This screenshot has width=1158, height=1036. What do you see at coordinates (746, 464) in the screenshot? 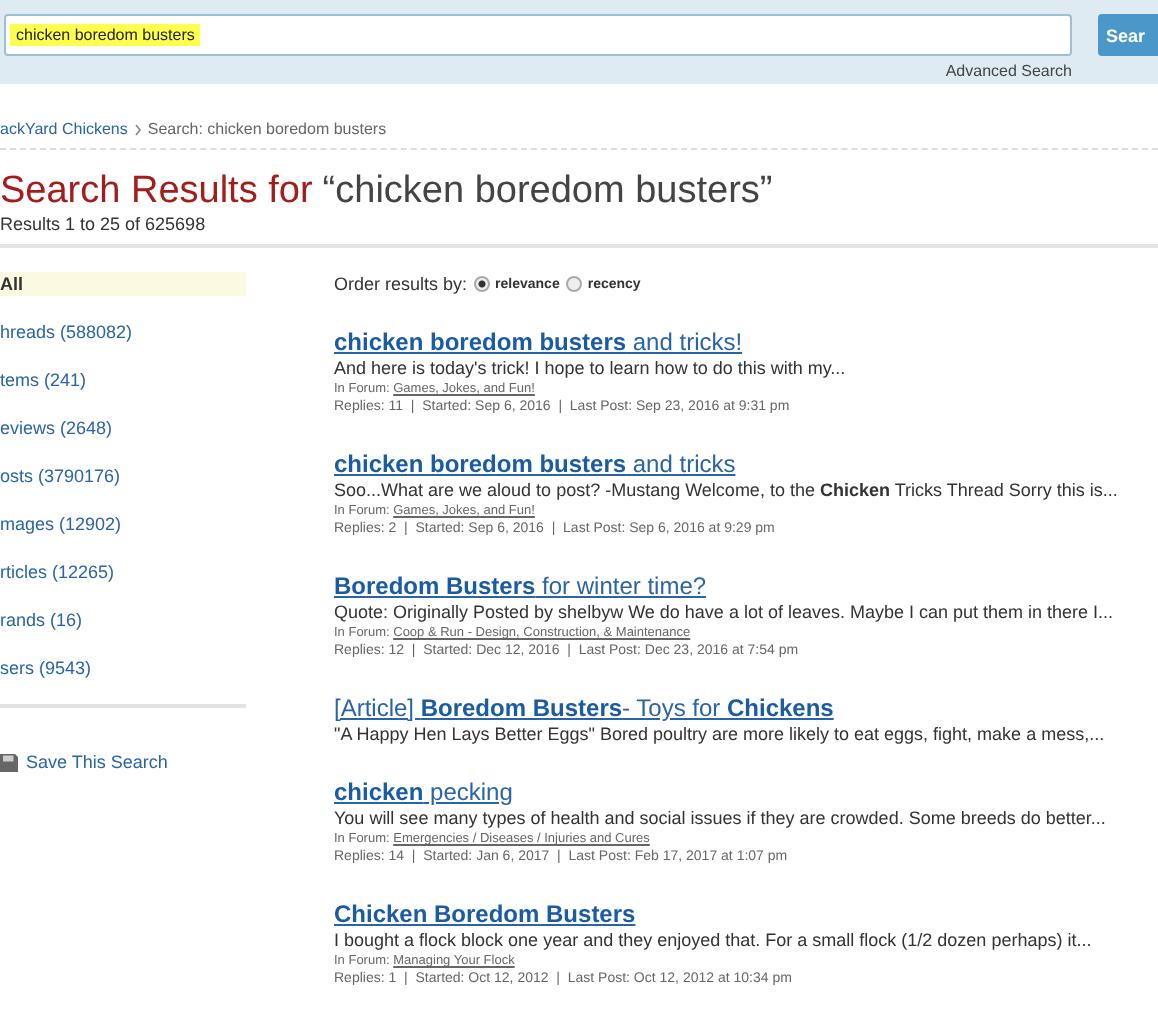
I see `result-title-link: chicken boredom busters and tricks` at bounding box center [746, 464].